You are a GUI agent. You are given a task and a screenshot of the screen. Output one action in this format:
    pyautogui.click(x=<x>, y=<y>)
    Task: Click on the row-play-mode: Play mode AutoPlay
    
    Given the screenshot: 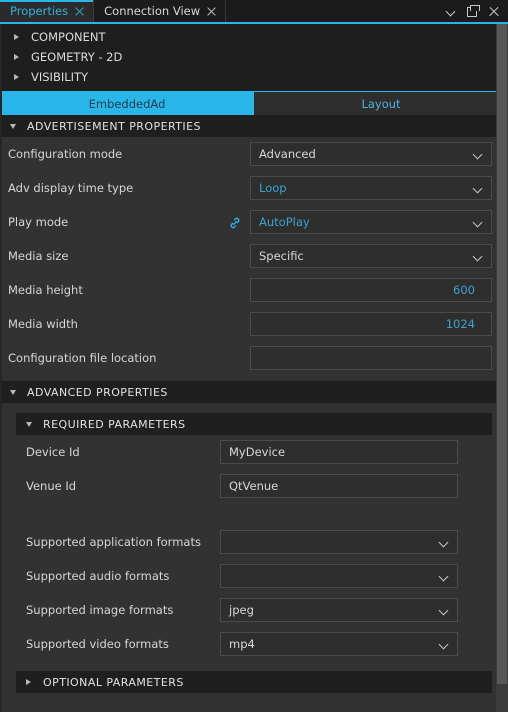 What is the action you would take?
    pyautogui.click(x=254, y=222)
    